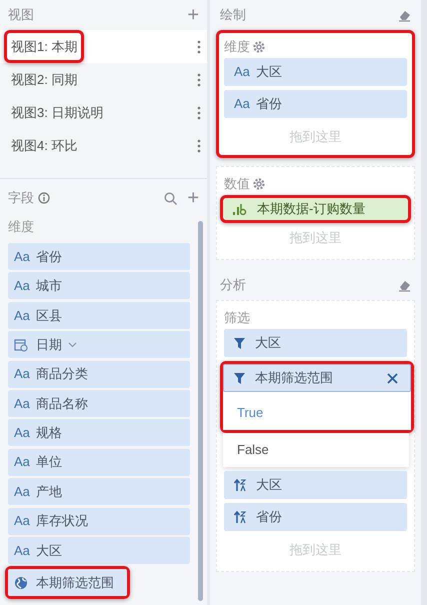 This screenshot has width=427, height=605. I want to click on field-label: 城市, so click(49, 286).